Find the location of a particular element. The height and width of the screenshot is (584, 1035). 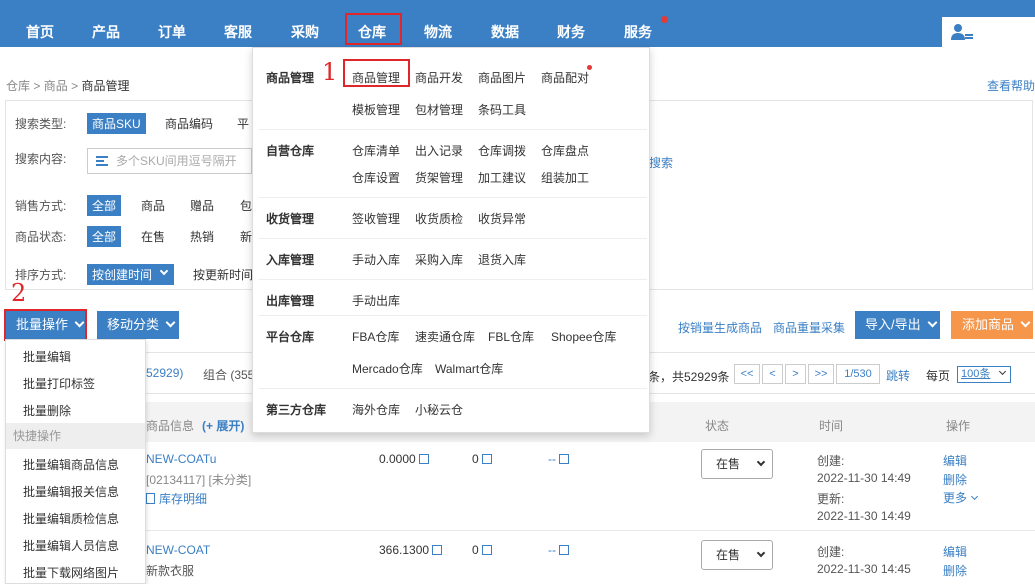

pager-next: > is located at coordinates (795, 374).